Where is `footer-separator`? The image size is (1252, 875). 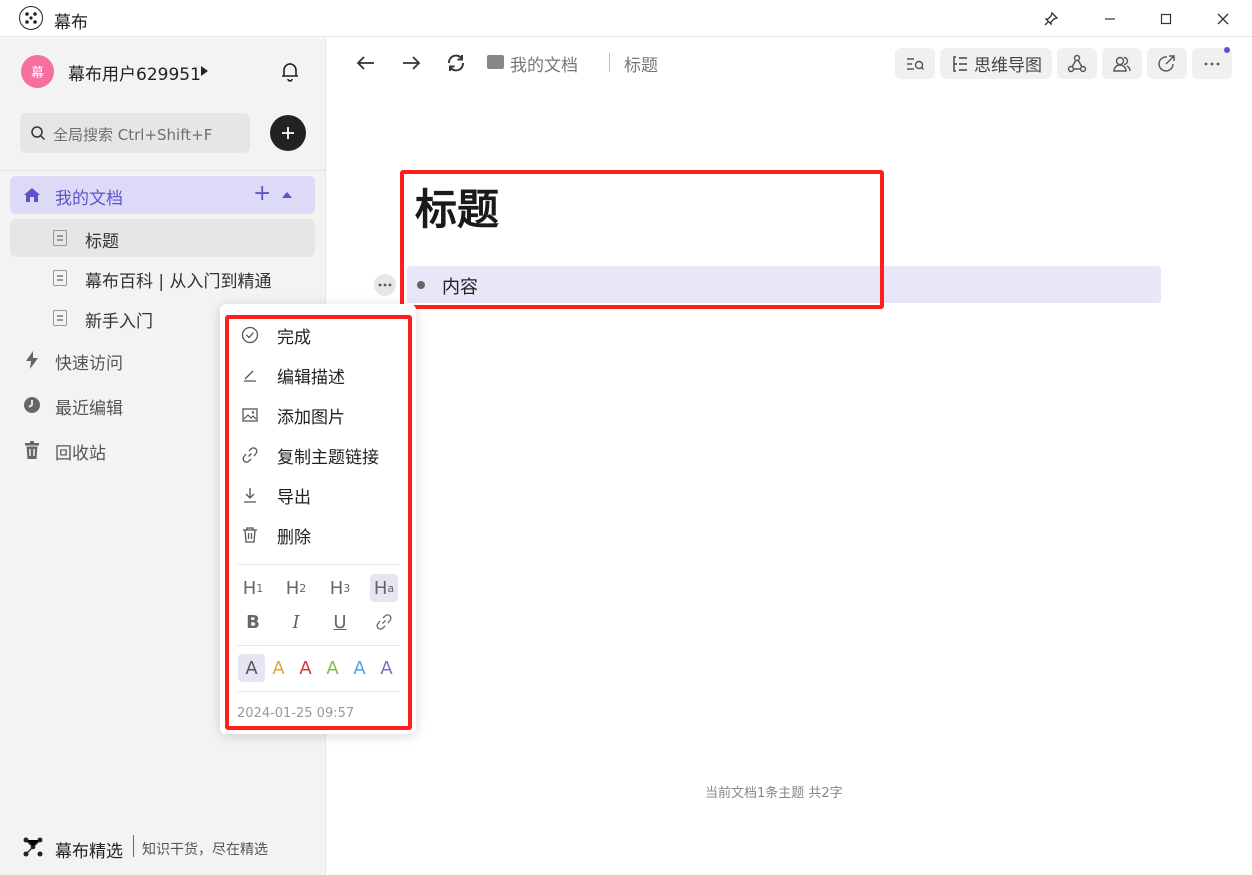
footer-separator is located at coordinates (133, 846).